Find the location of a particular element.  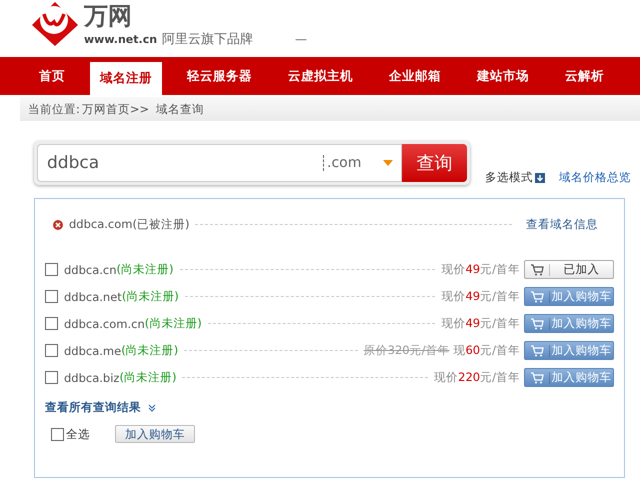

download-icon is located at coordinates (540, 177).